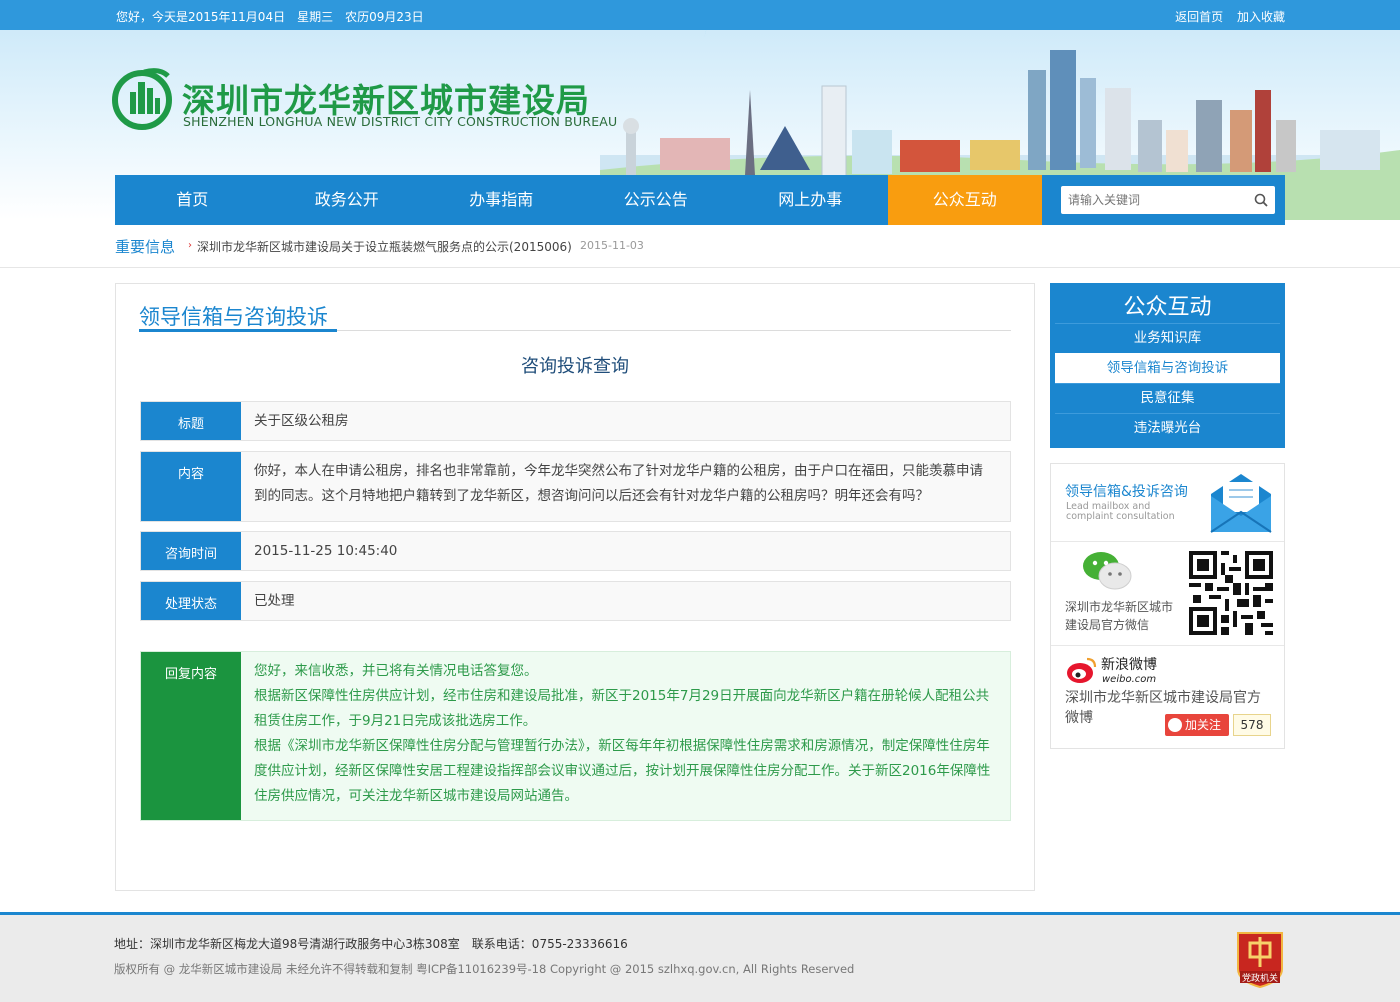 The image size is (1400, 1002). What do you see at coordinates (301, 421) in the screenshot?
I see `row-value: 关于区级公租房` at bounding box center [301, 421].